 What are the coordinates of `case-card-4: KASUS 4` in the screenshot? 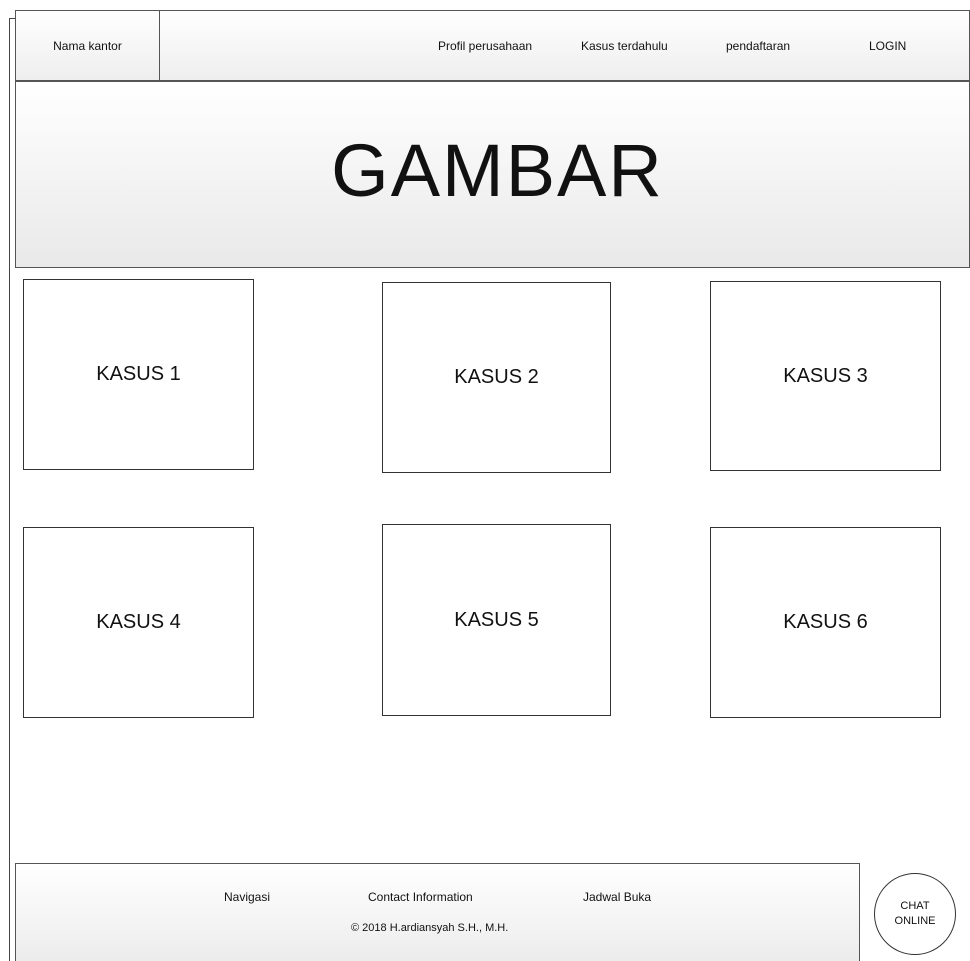 It's located at (138, 622).